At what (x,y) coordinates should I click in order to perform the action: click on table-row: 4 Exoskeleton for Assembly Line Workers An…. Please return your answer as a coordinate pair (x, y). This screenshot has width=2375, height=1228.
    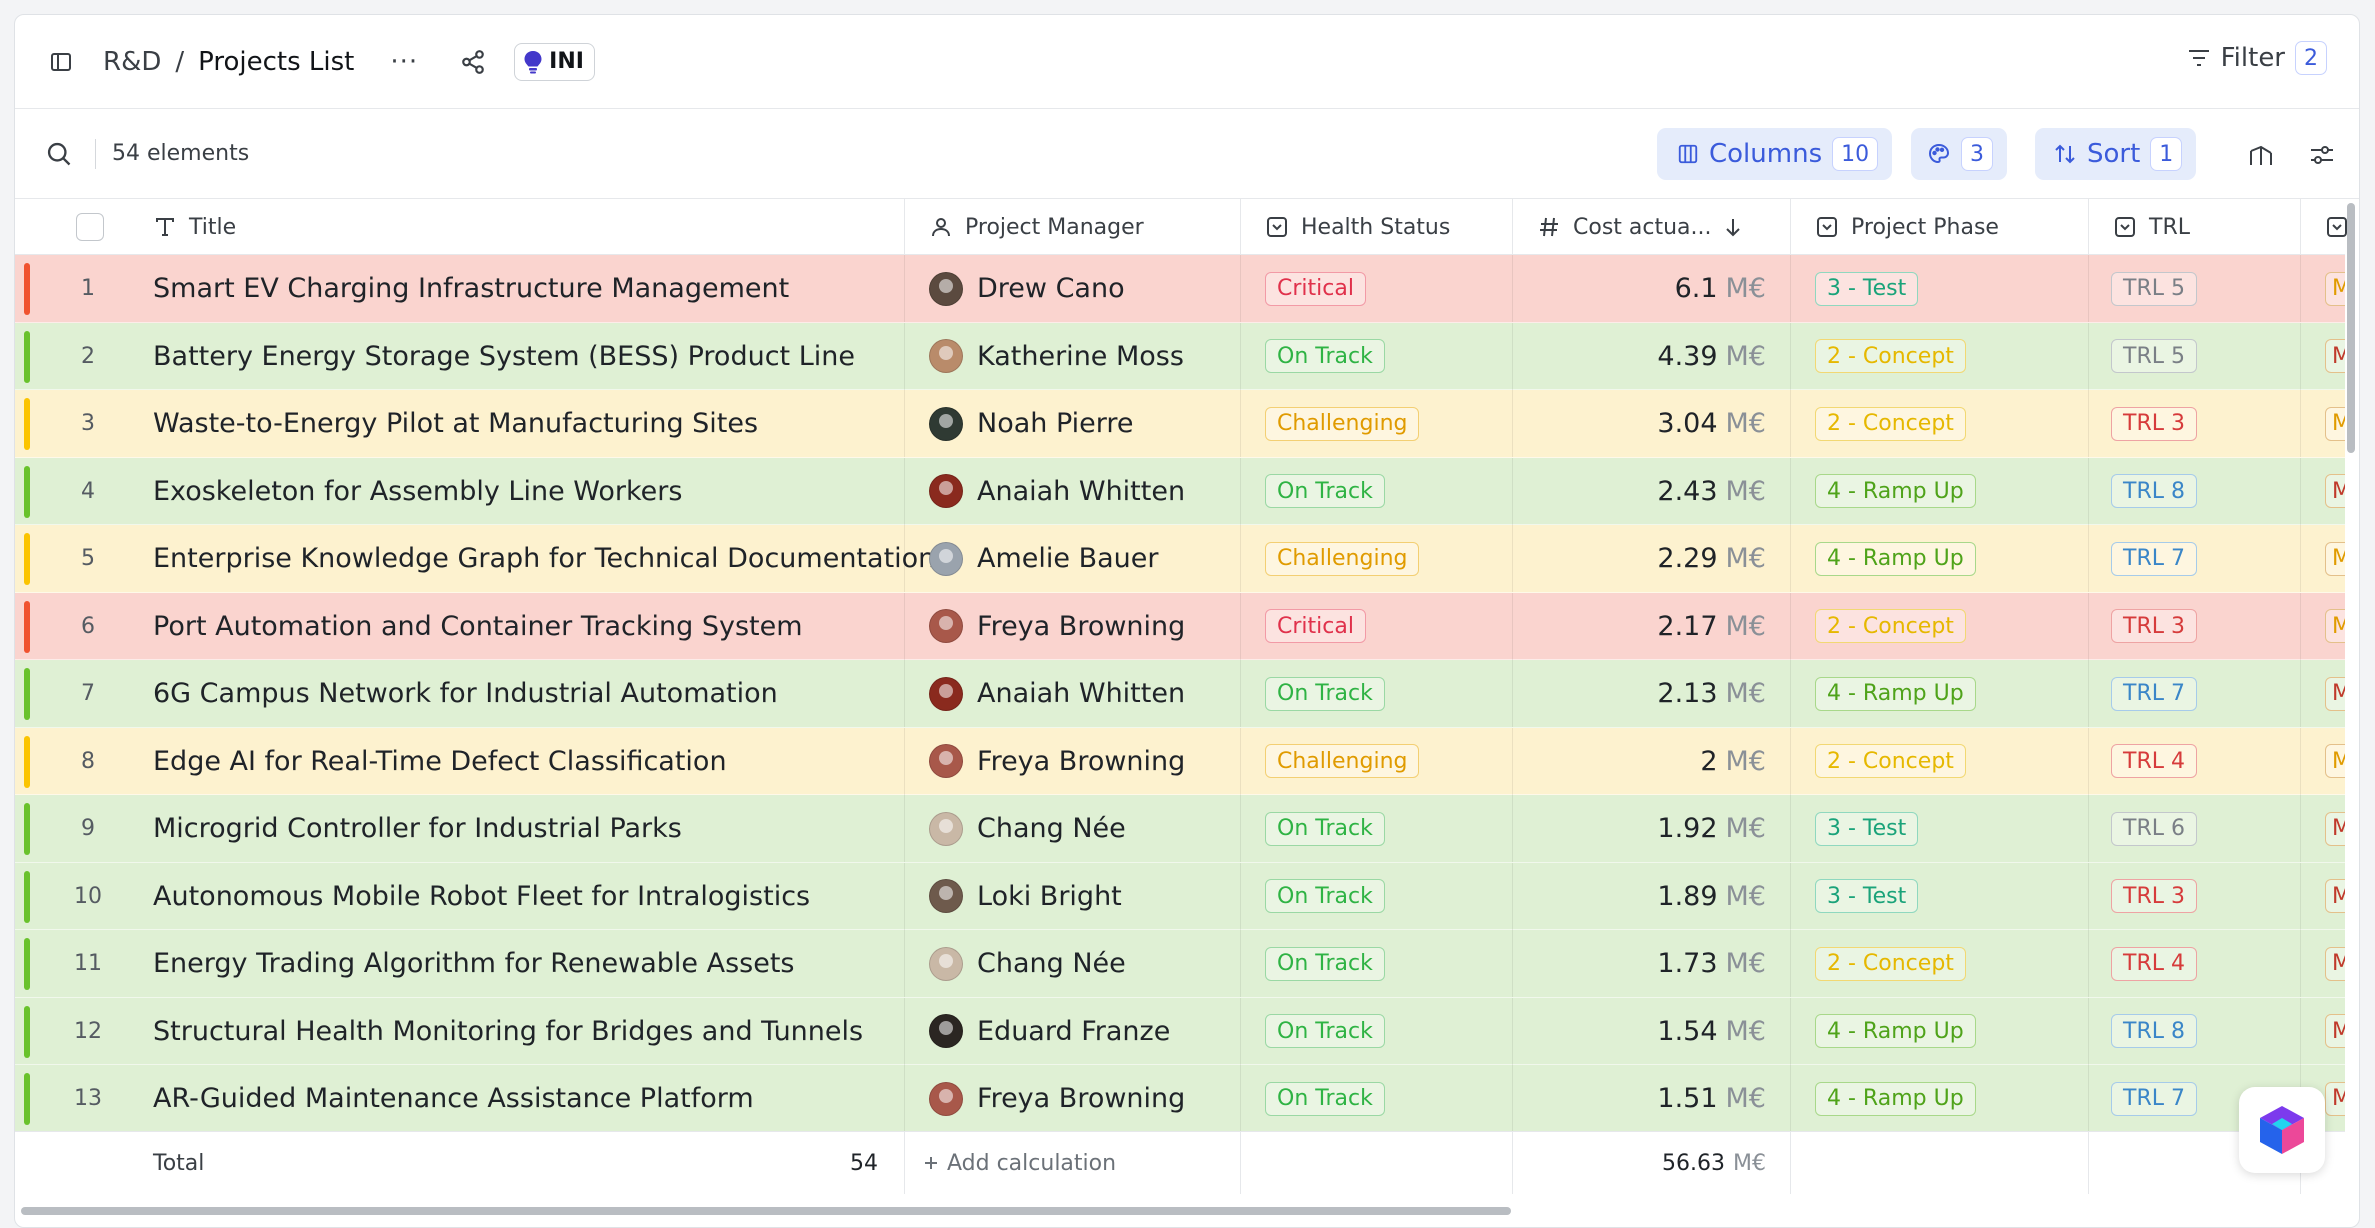
    Looking at the image, I should click on (1180, 491).